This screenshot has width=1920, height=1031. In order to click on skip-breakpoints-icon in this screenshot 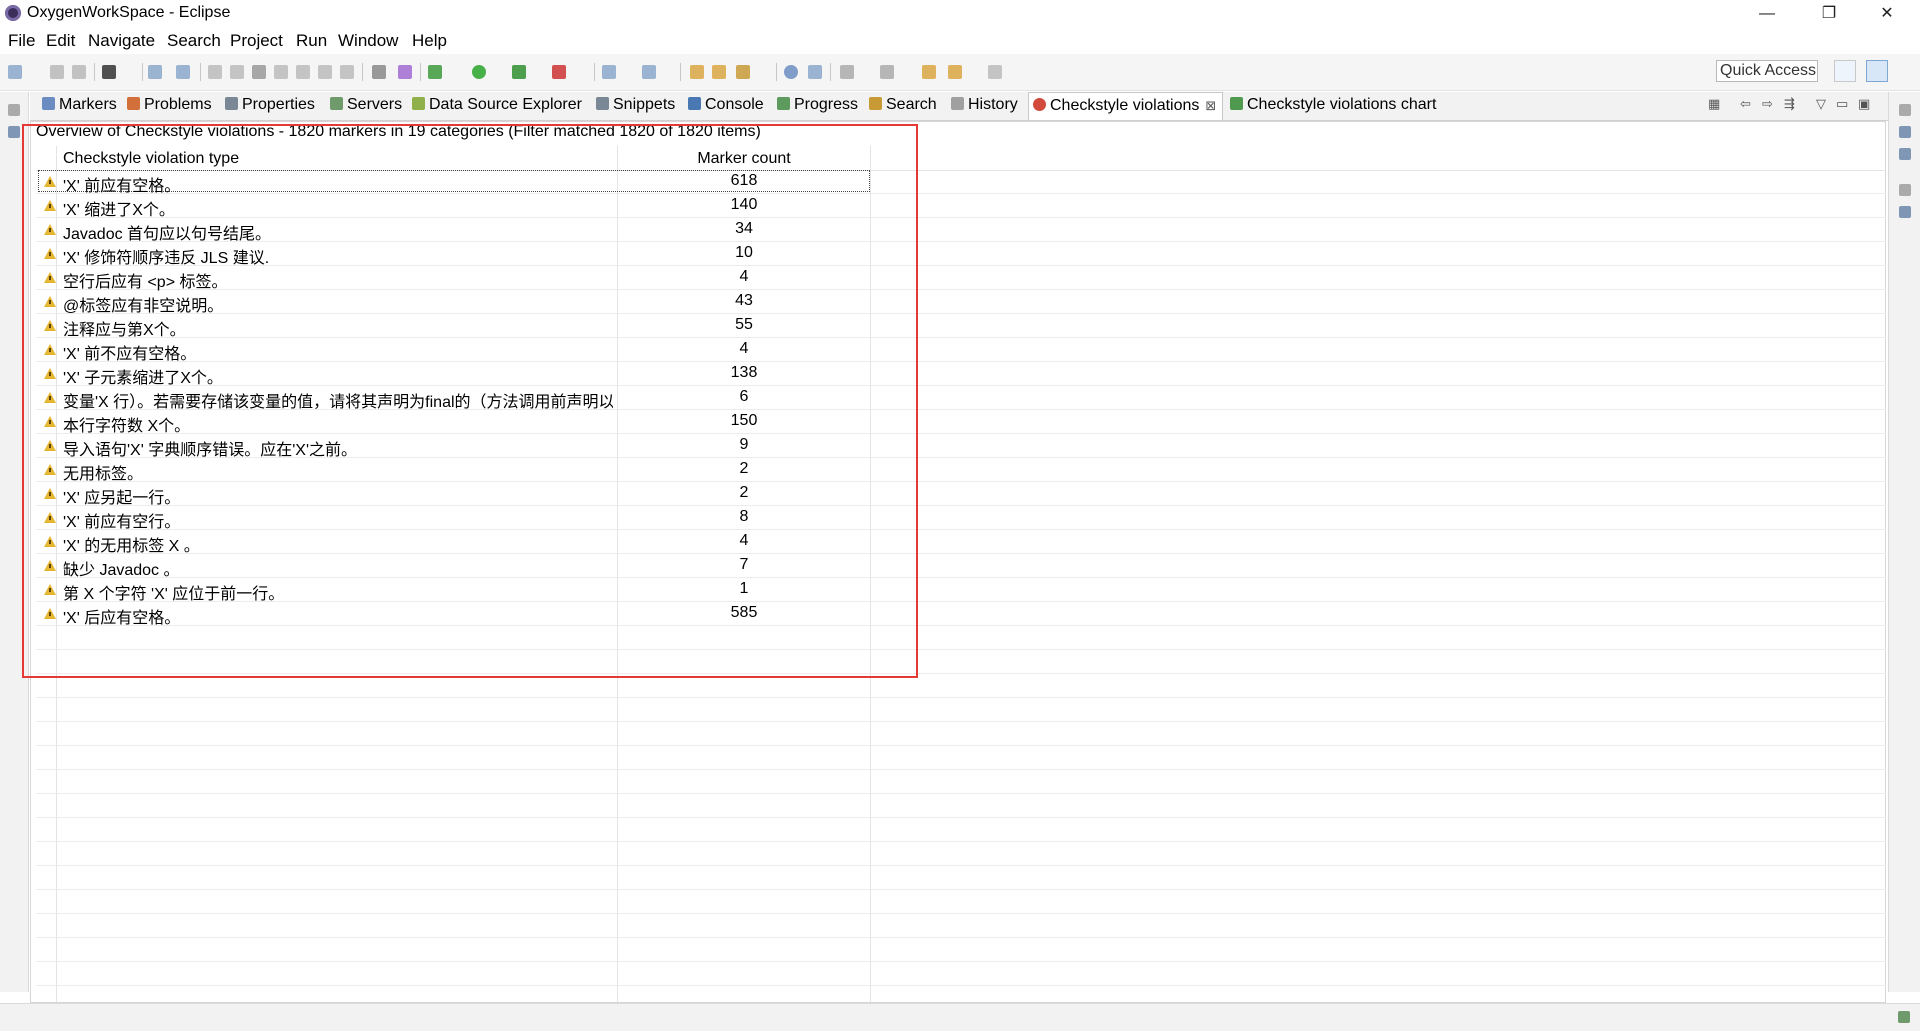, I will do `click(183, 72)`.